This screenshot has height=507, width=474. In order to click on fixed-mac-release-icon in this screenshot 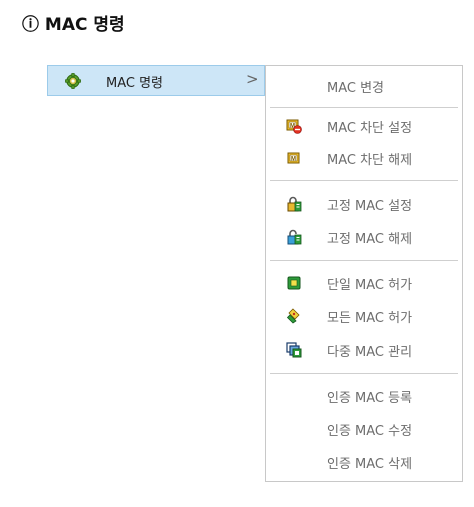, I will do `click(294, 237)`.